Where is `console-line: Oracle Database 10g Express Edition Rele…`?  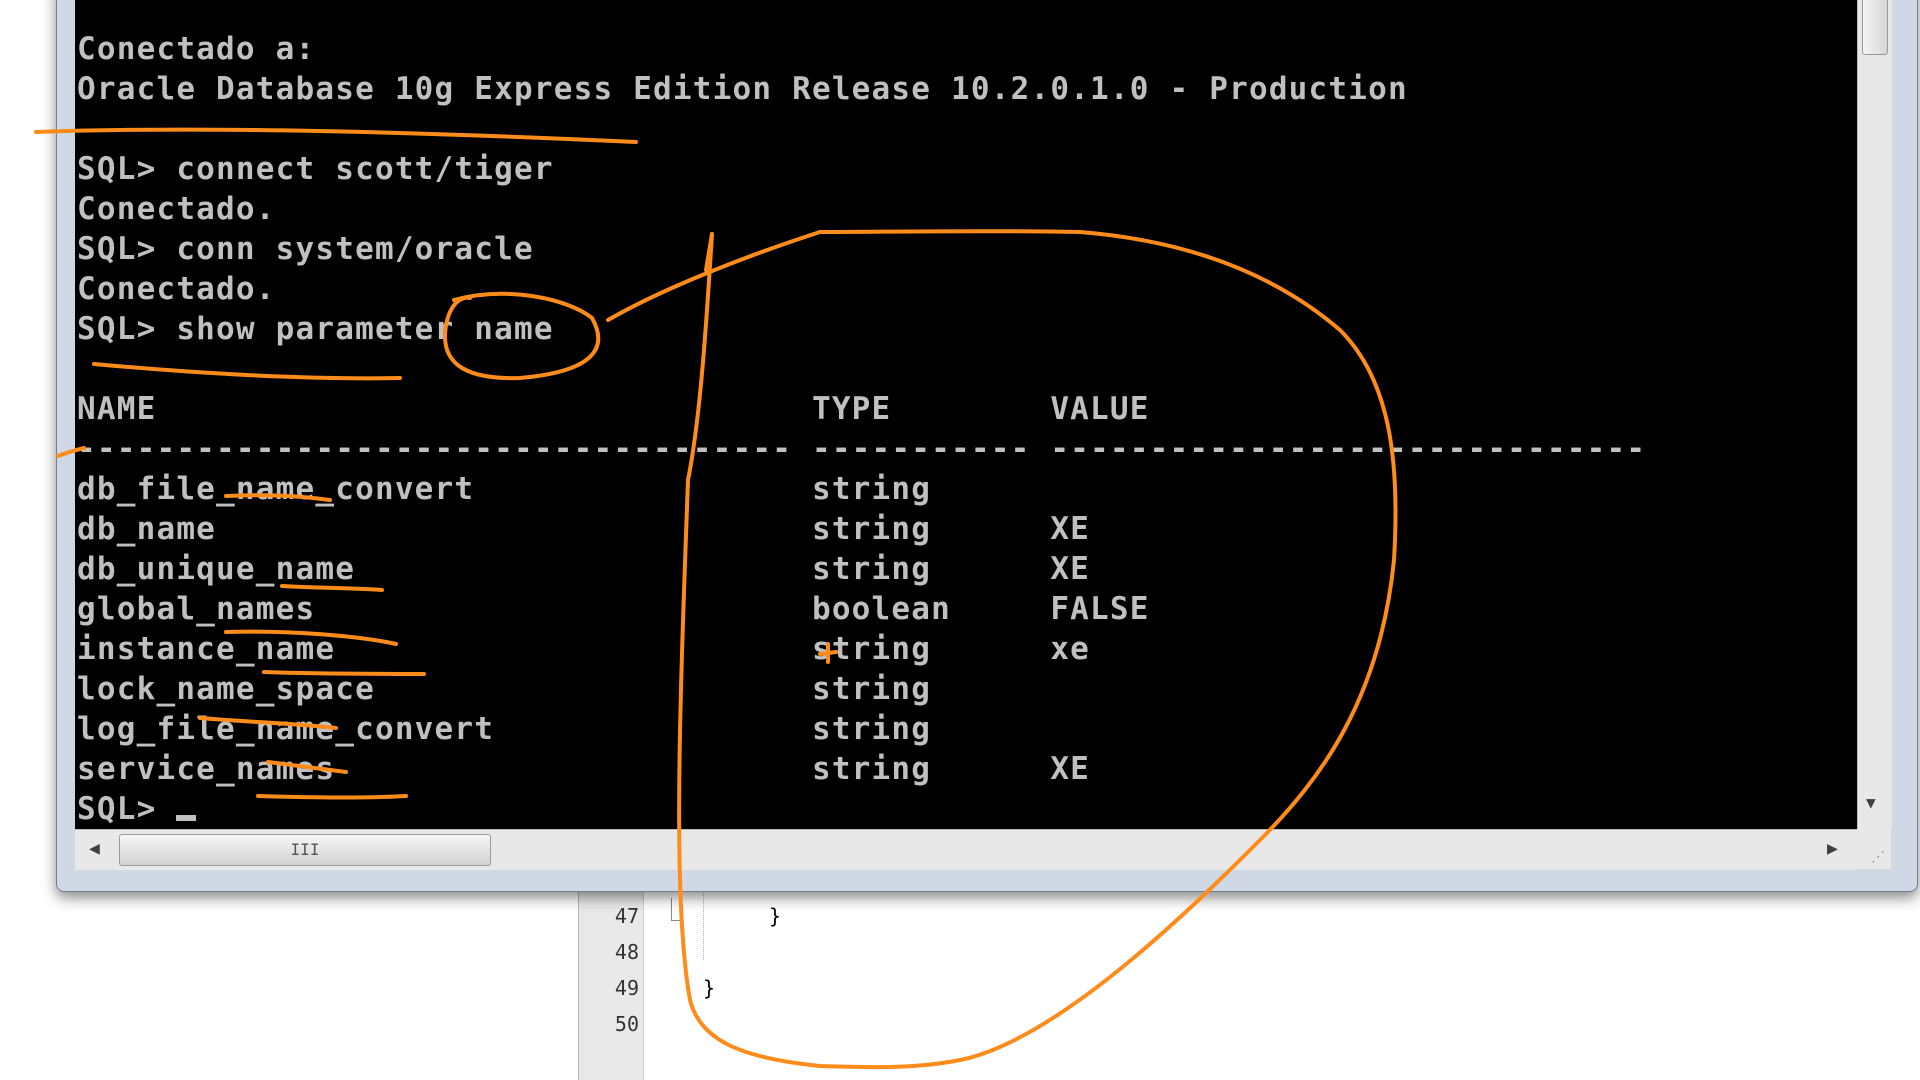
console-line: Oracle Database 10g Express Edition Rele… is located at coordinates (742, 89).